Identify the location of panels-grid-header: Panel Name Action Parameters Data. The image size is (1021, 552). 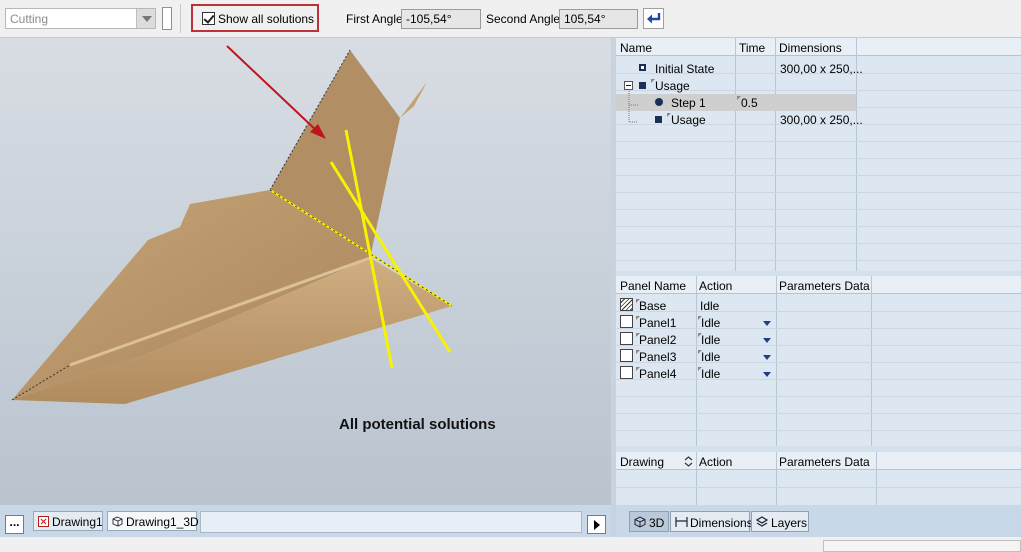
(818, 285).